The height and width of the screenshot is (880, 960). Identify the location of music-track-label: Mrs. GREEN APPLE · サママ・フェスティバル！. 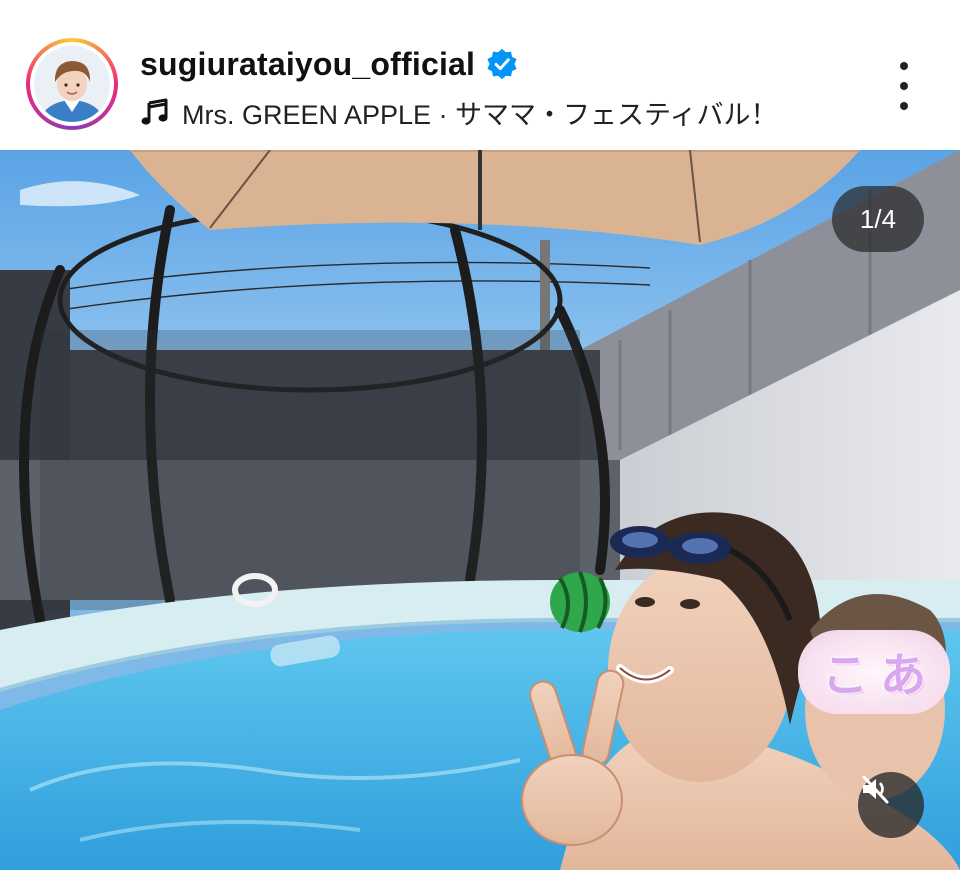
(480, 114).